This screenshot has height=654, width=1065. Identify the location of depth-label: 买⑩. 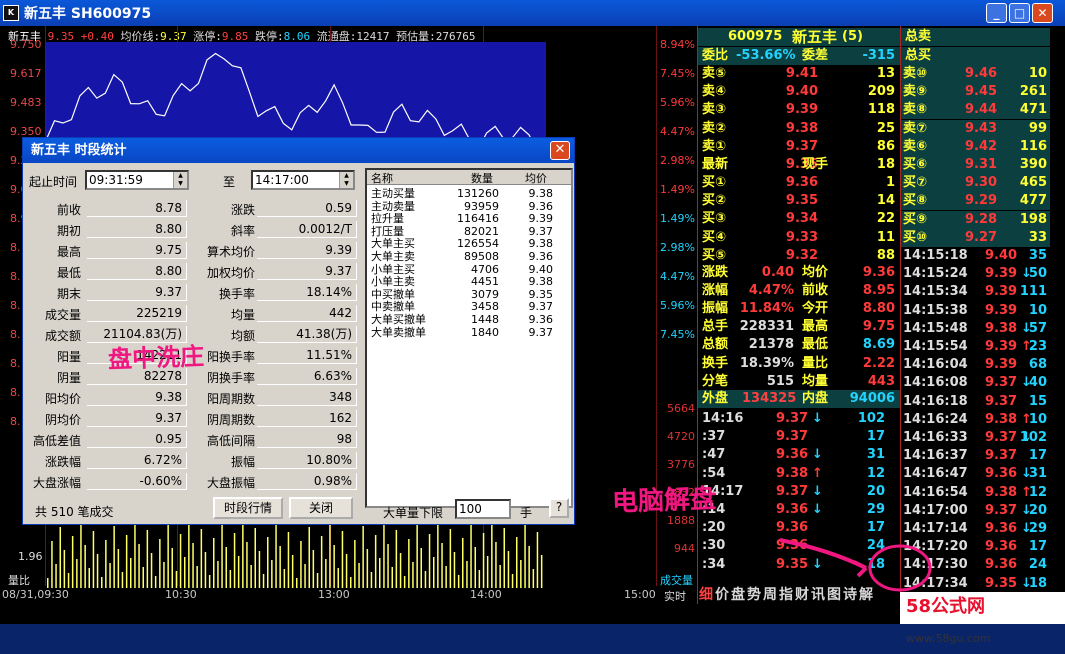
(915, 237).